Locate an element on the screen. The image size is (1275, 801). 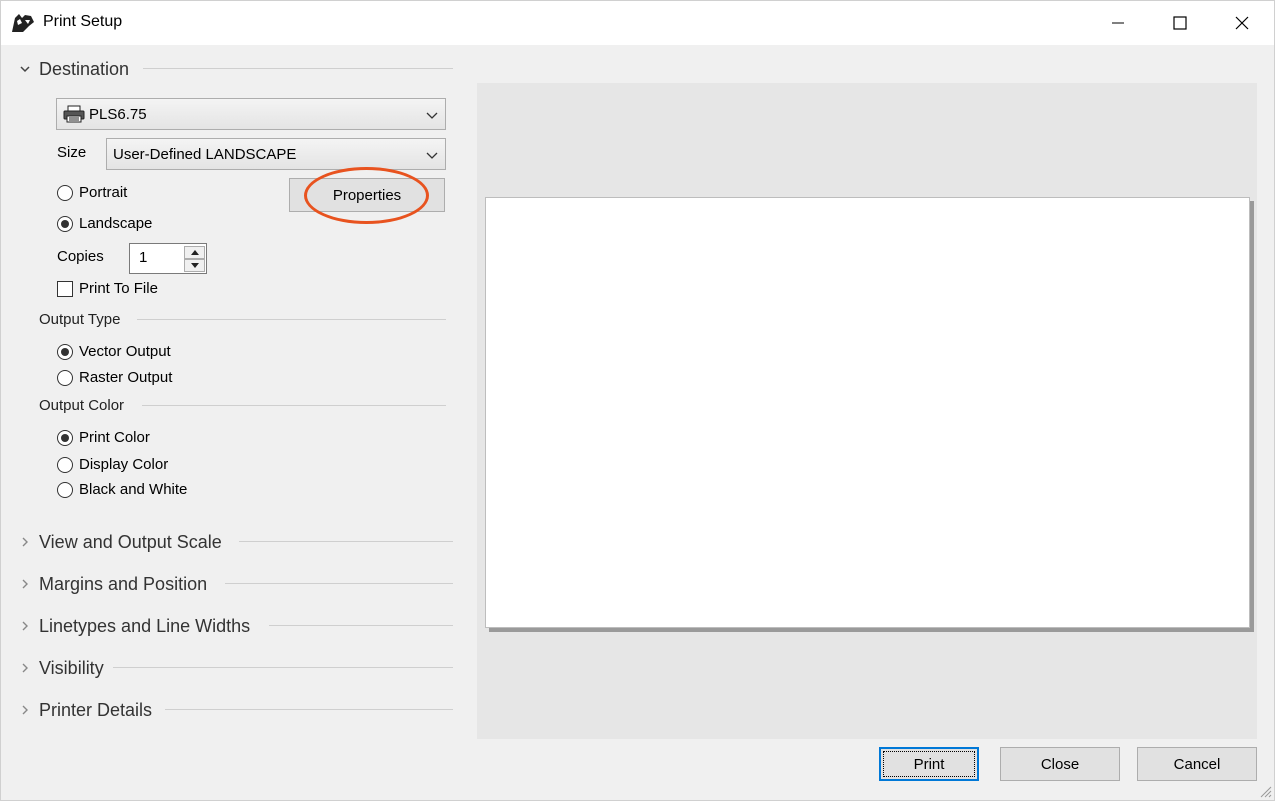
section-label: Visibility is located at coordinates (71, 667).